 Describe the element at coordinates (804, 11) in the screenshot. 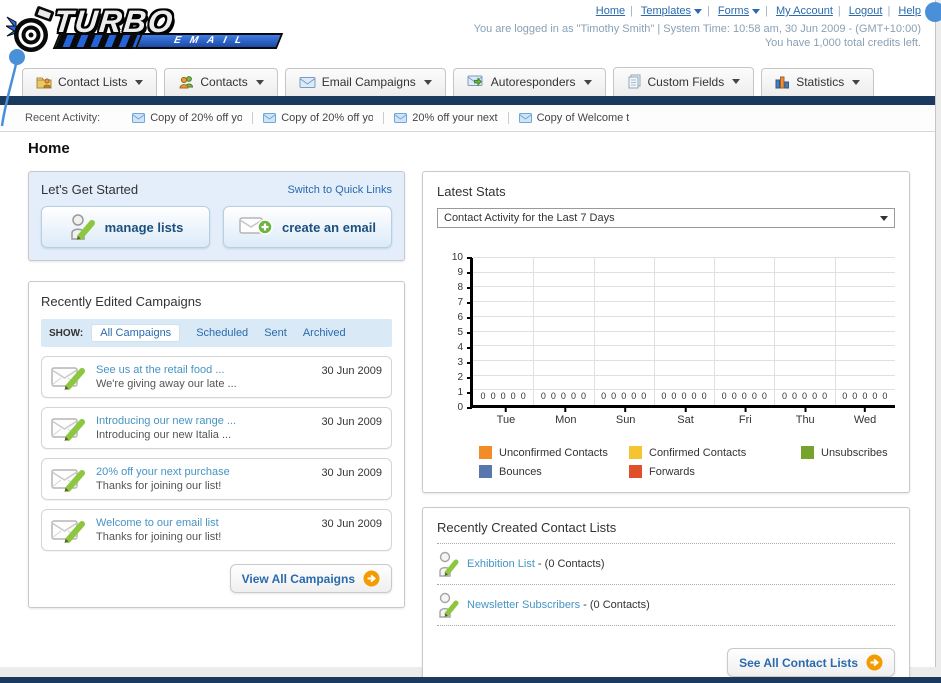

I see `top-link-my-account: My Account` at that location.